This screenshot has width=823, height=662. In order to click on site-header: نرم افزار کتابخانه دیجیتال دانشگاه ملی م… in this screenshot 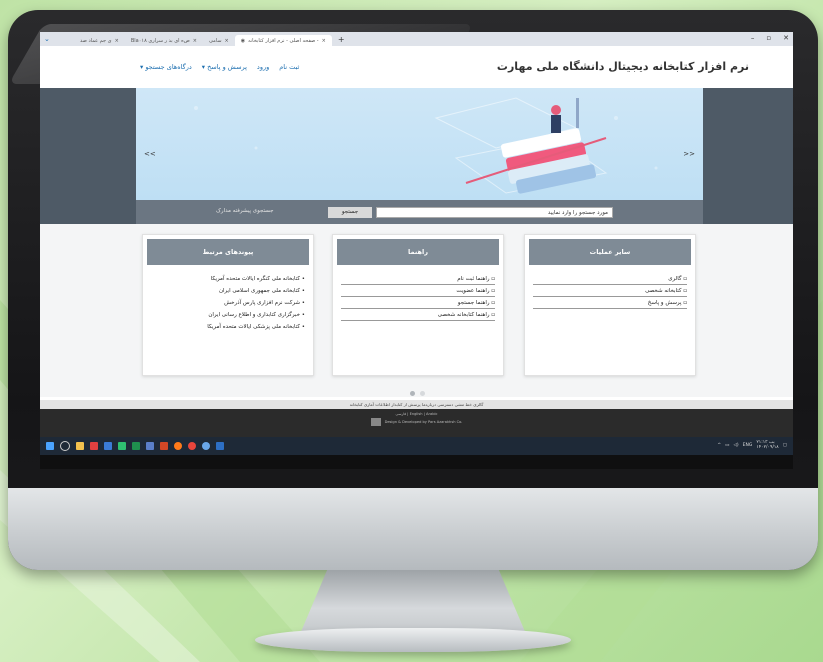, I will do `click(416, 67)`.